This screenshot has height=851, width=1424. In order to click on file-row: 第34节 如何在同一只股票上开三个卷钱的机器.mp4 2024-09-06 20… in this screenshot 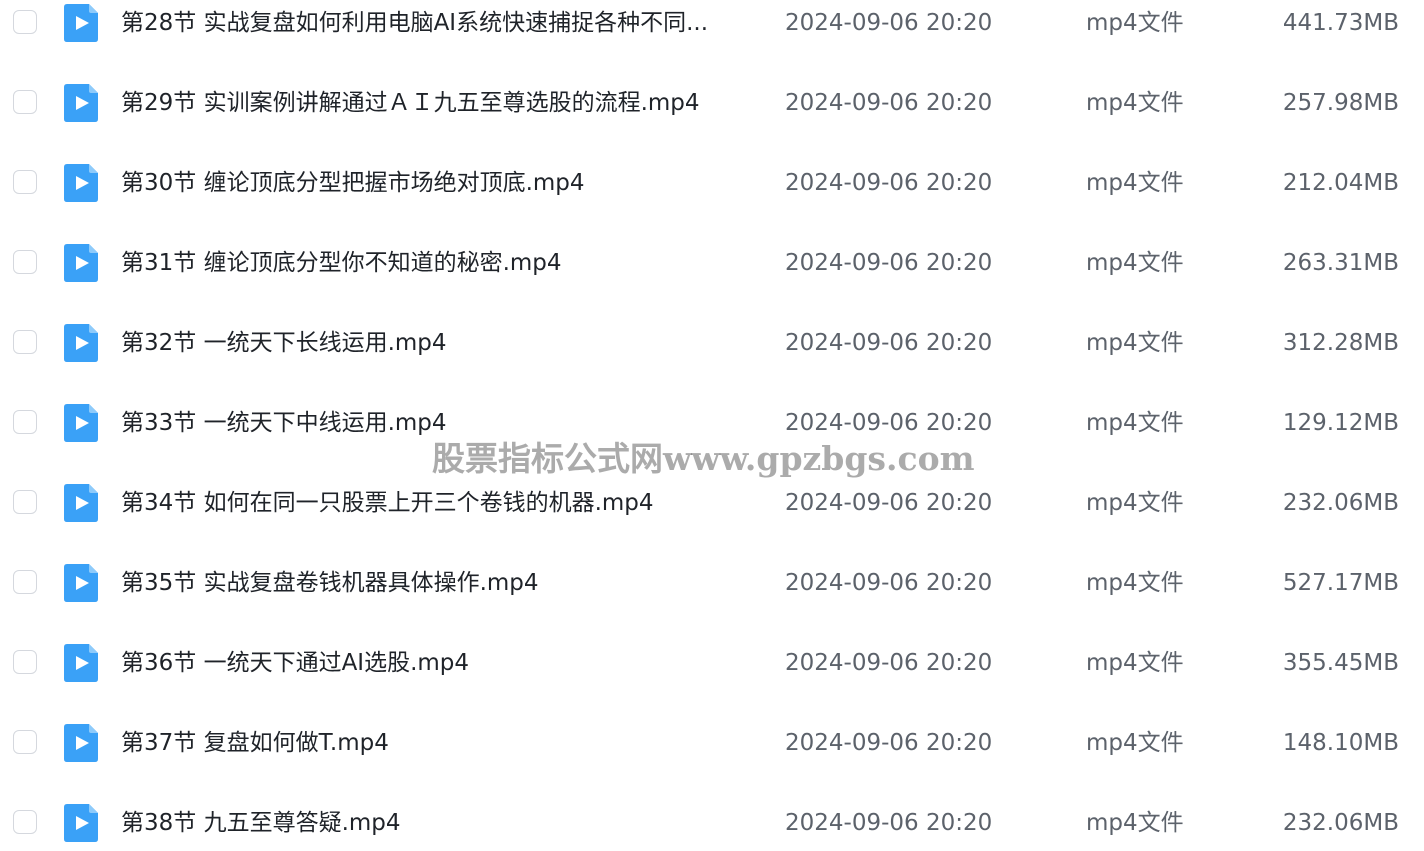, I will do `click(712, 521)`.